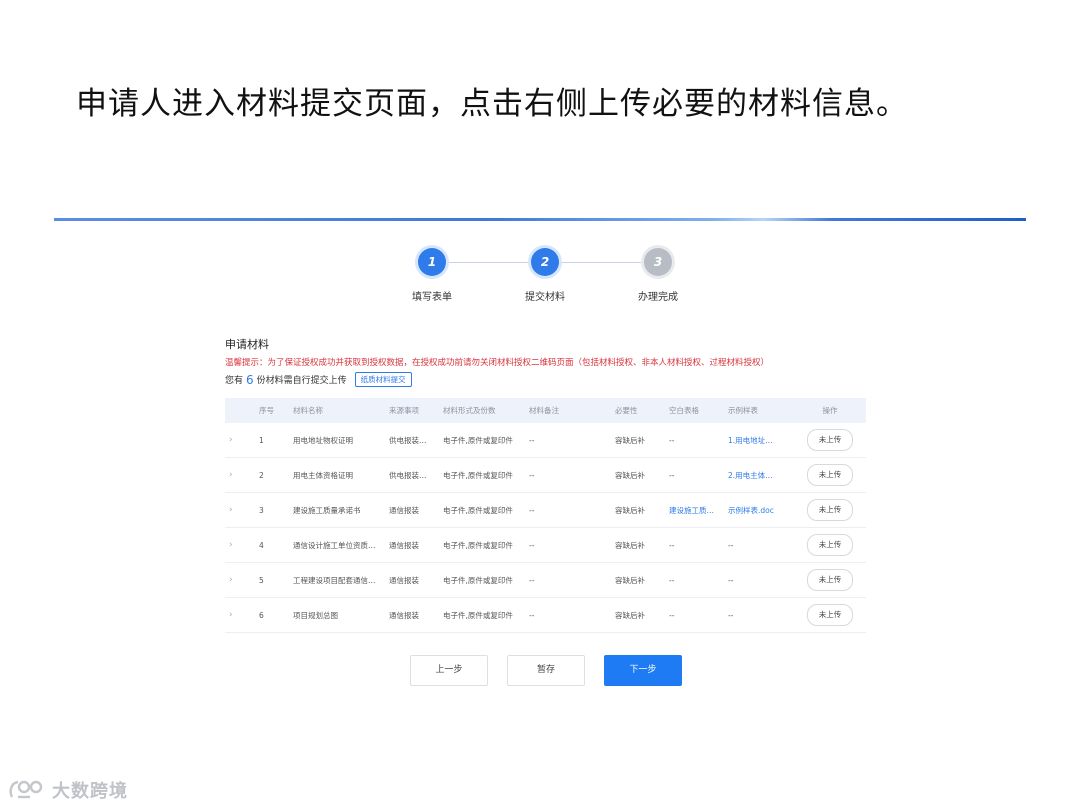 This screenshot has height=810, width=1080. What do you see at coordinates (694, 410) in the screenshot?
I see `col-header-blank: 空白表格` at bounding box center [694, 410].